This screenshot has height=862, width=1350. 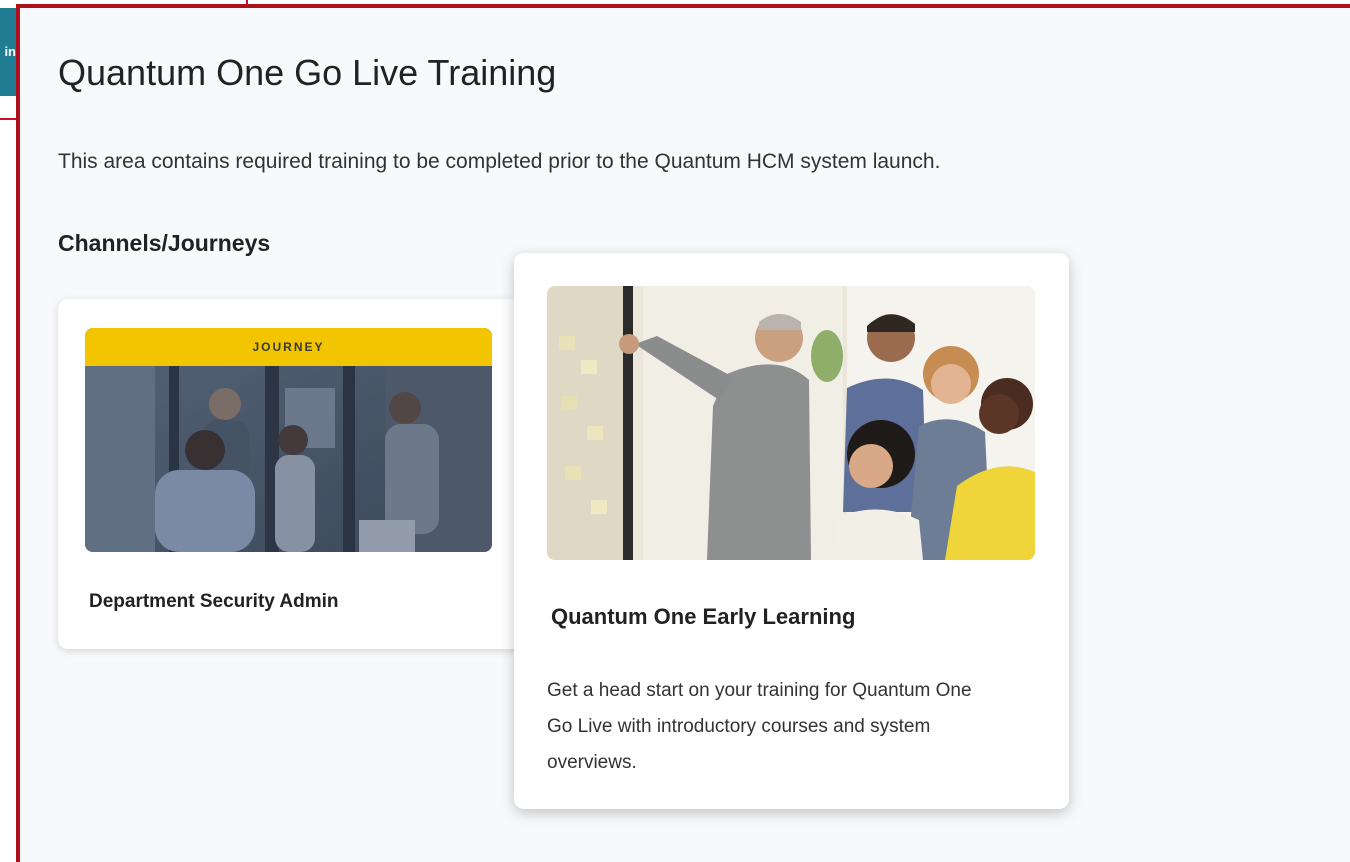 What do you see at coordinates (8, 119) in the screenshot?
I see `background-divider` at bounding box center [8, 119].